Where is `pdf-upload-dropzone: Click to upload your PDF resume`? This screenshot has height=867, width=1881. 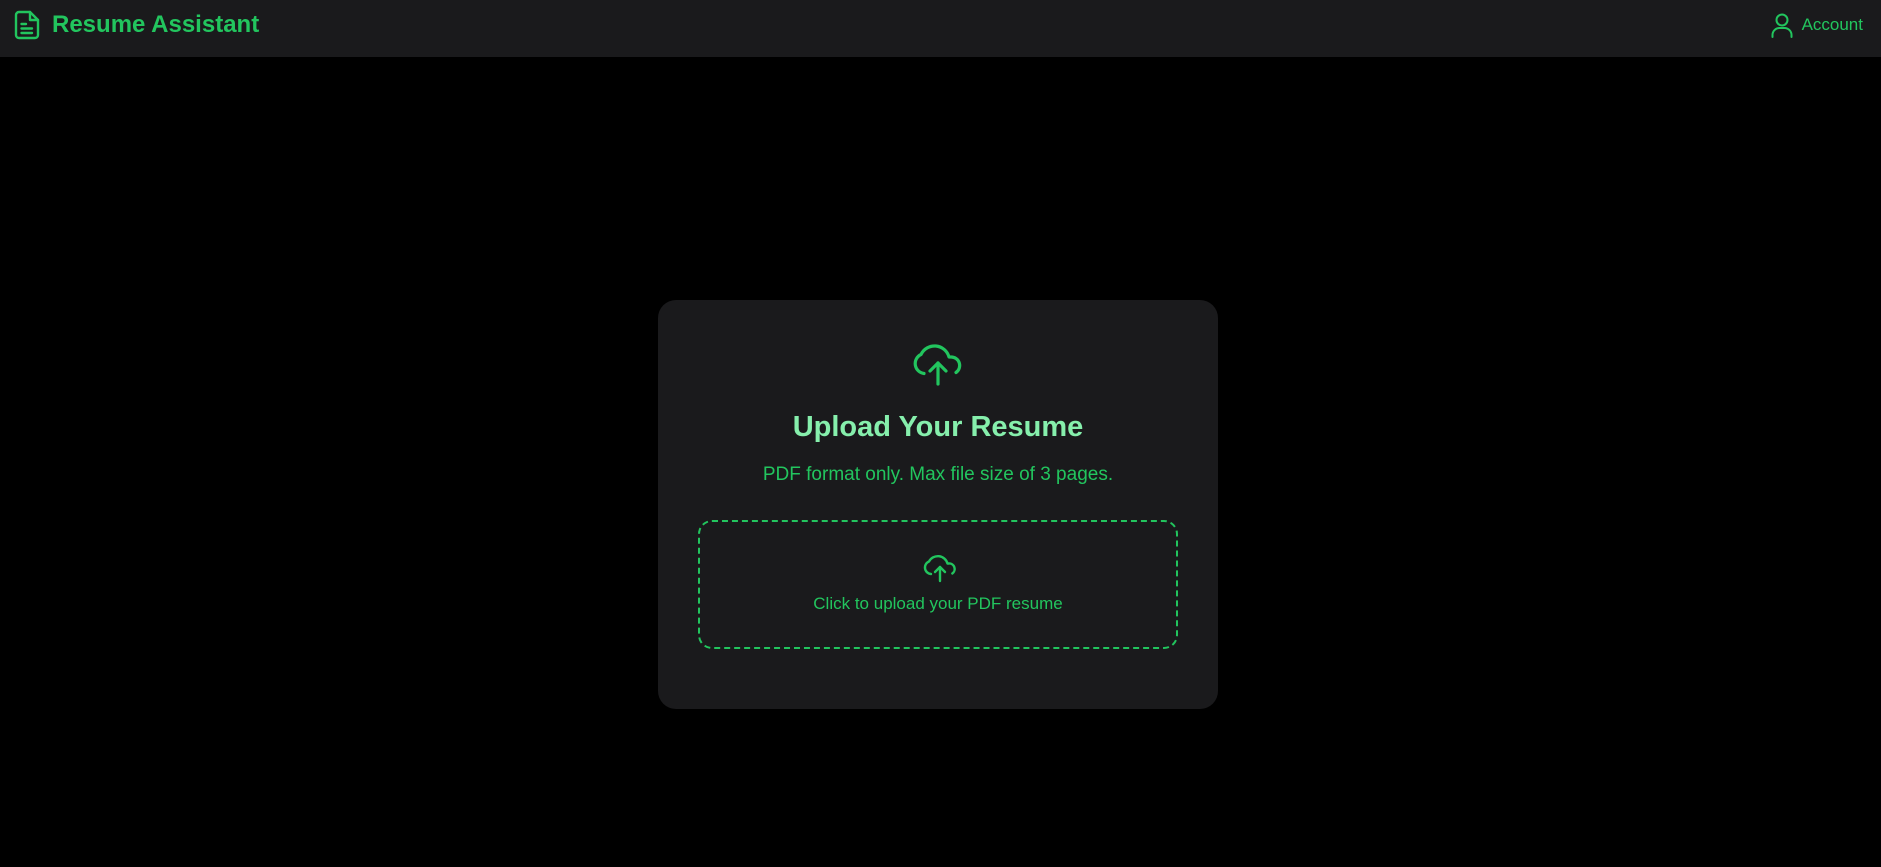 pdf-upload-dropzone: Click to upload your PDF resume is located at coordinates (938, 584).